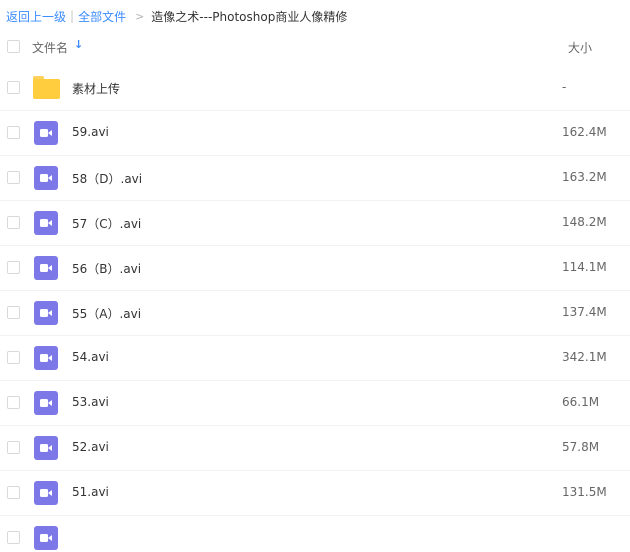 The height and width of the screenshot is (552, 630). I want to click on file-row: 55（A）.avi 137.4M, so click(315, 313).